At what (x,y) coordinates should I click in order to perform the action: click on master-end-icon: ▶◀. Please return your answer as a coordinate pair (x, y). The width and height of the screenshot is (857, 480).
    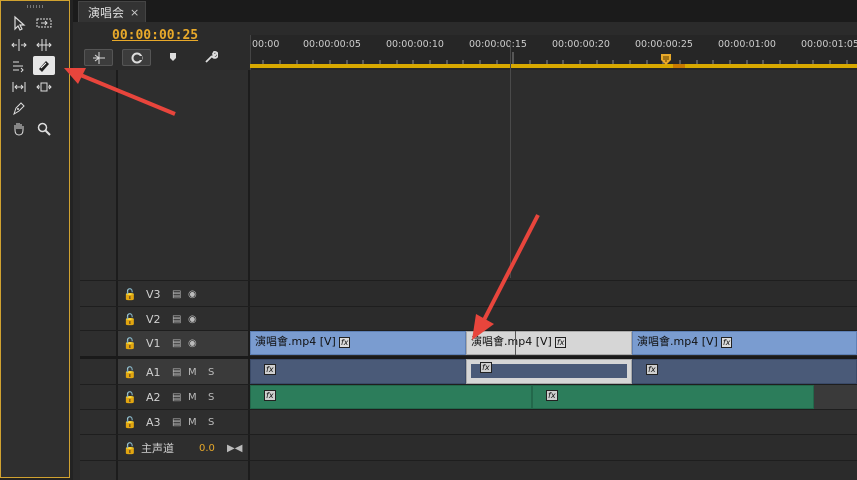
    Looking at the image, I should click on (234, 448).